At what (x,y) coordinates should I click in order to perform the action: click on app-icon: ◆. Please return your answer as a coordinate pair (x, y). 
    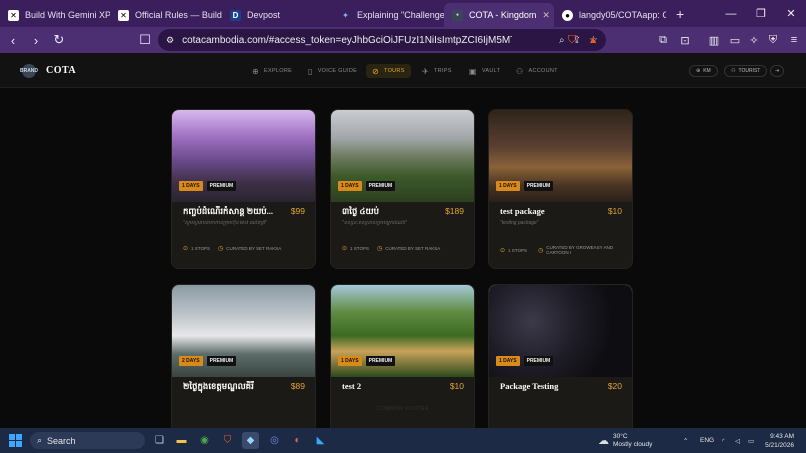
    Looking at the image, I should click on (250, 440).